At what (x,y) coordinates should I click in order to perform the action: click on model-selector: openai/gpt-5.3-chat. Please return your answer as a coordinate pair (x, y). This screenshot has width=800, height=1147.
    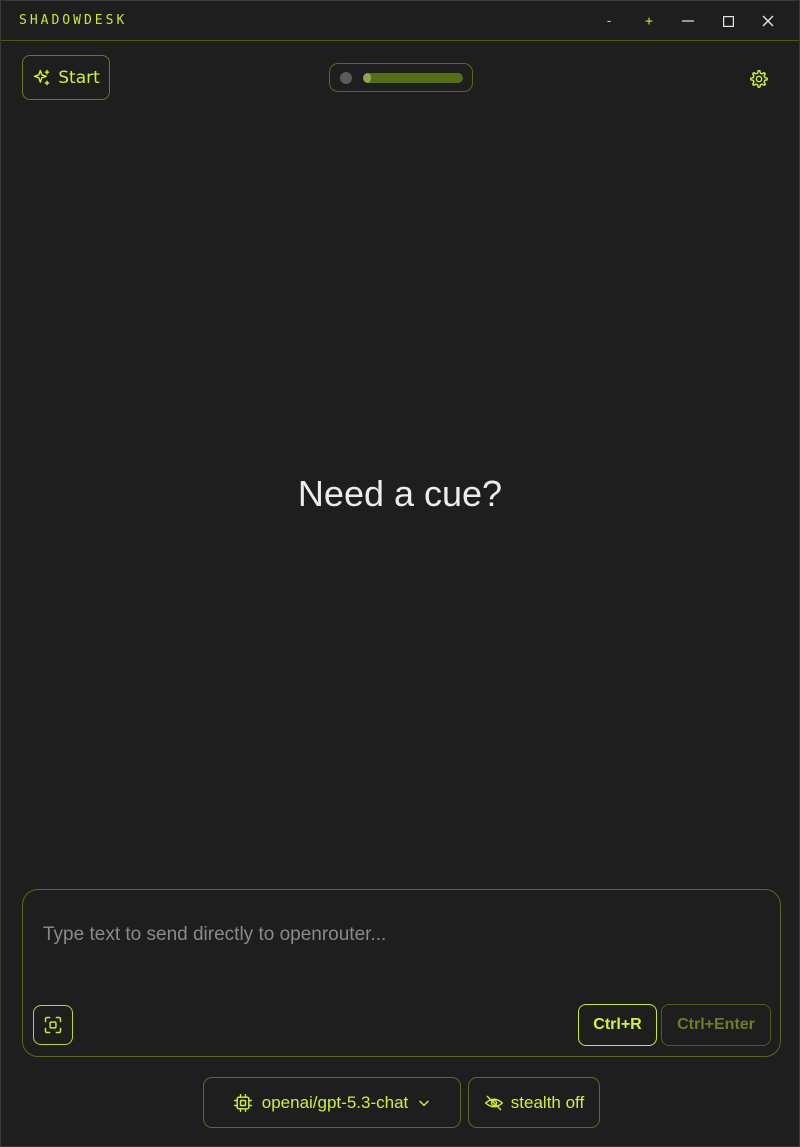
    Looking at the image, I should click on (332, 1102).